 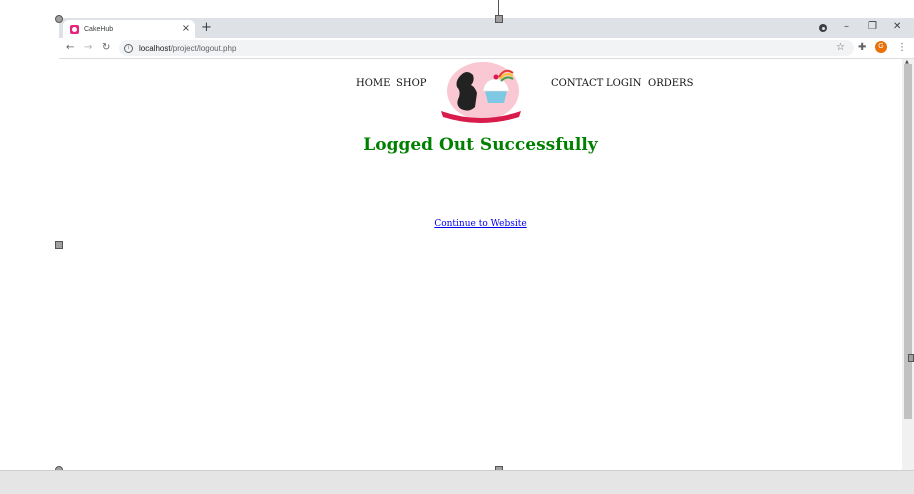 What do you see at coordinates (99, 29) in the screenshot?
I see `tab-title: CakeHub` at bounding box center [99, 29].